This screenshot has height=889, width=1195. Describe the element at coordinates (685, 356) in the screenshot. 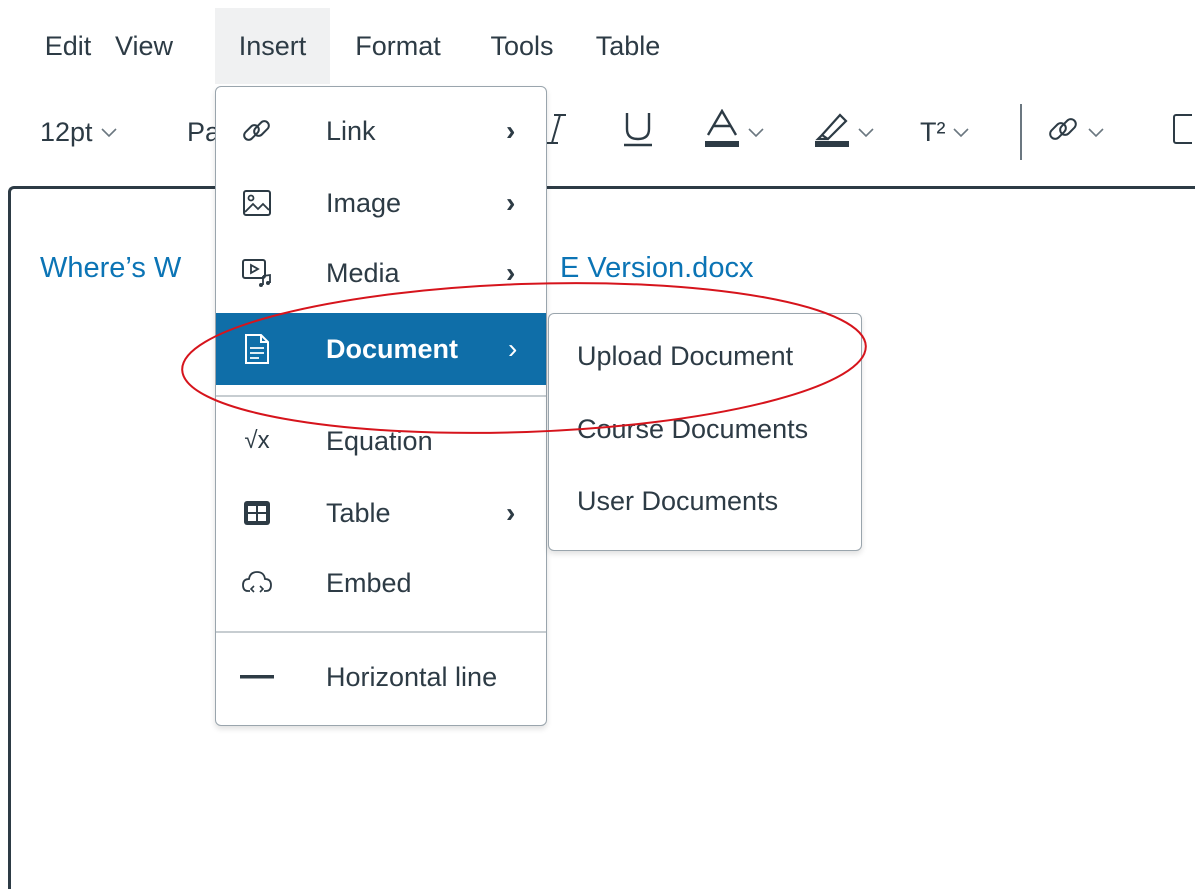

I see `upload-document-item: Upload Document` at that location.